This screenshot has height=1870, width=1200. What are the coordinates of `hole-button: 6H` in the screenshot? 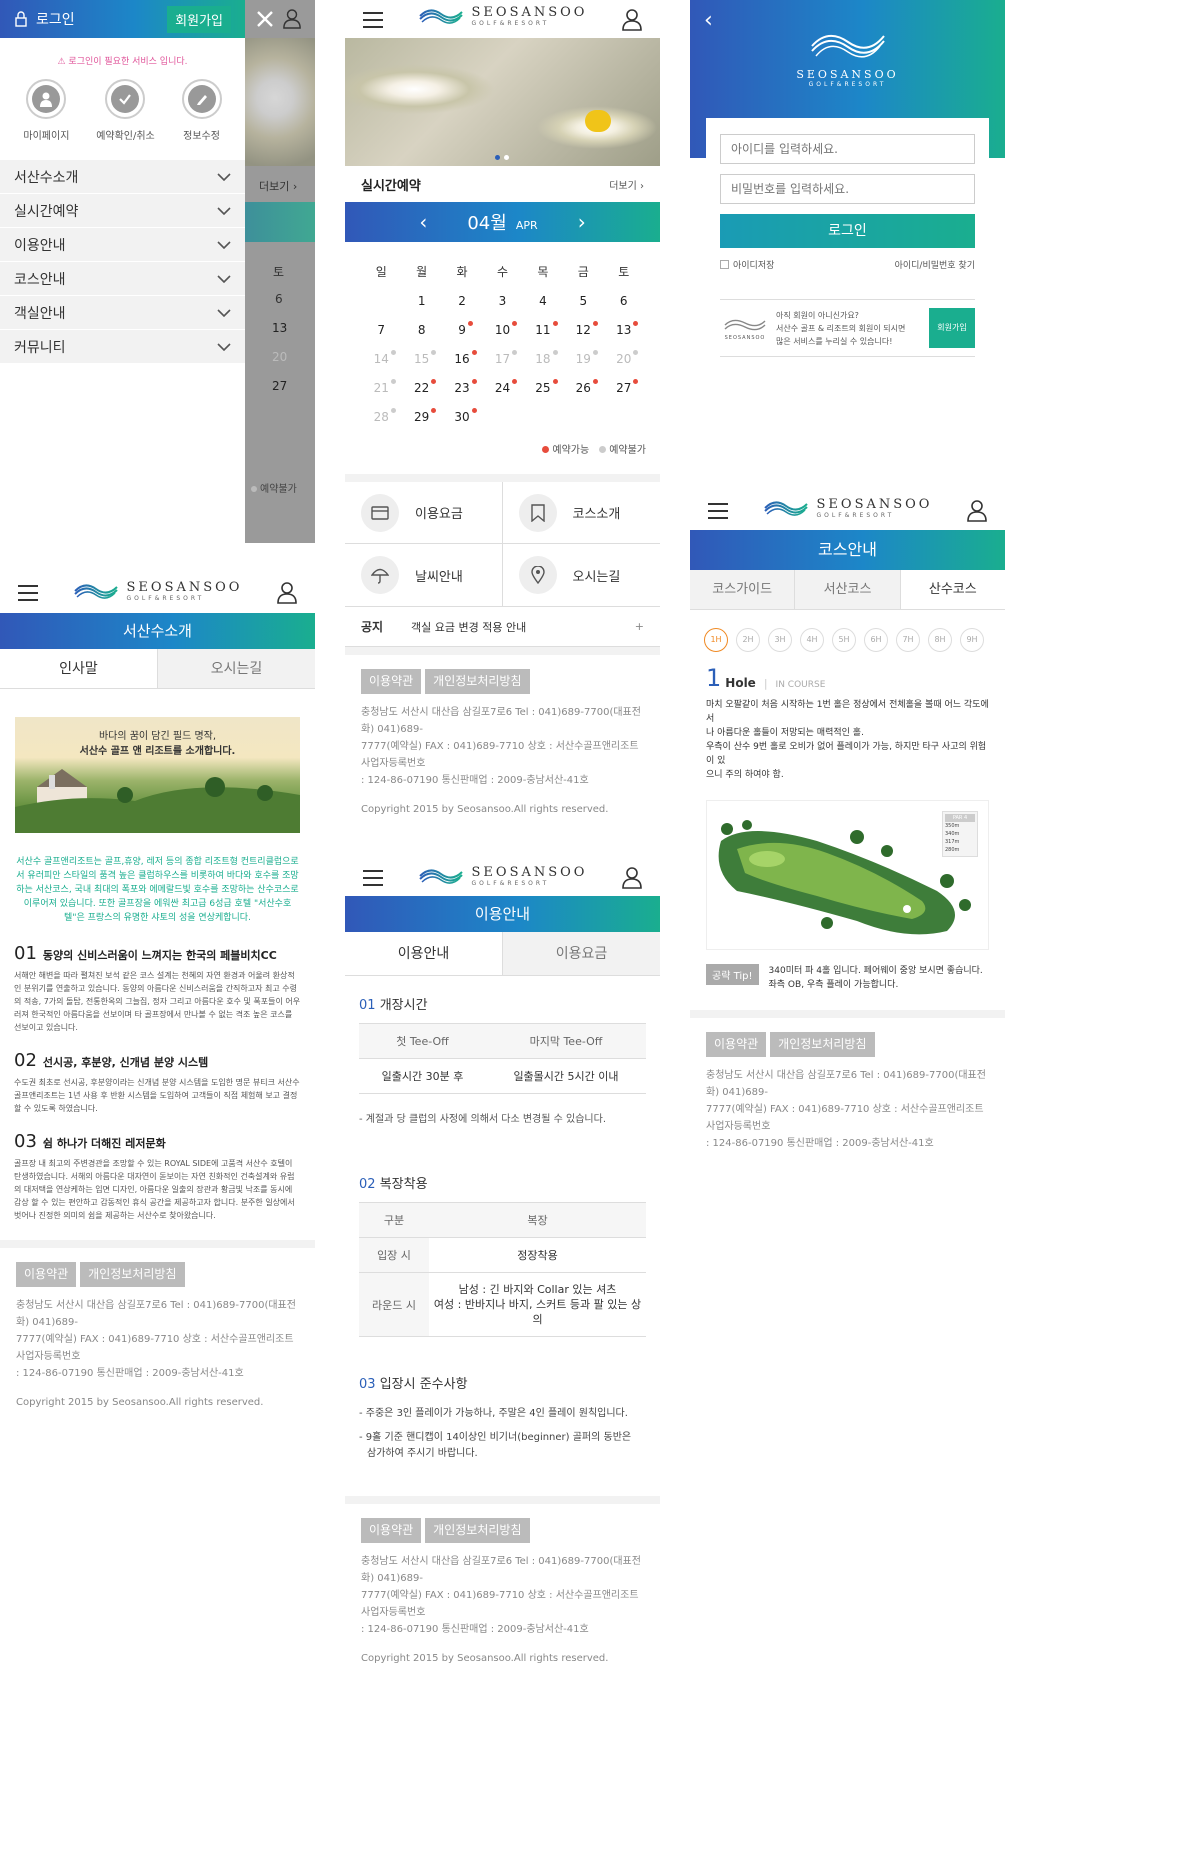 It's located at (876, 640).